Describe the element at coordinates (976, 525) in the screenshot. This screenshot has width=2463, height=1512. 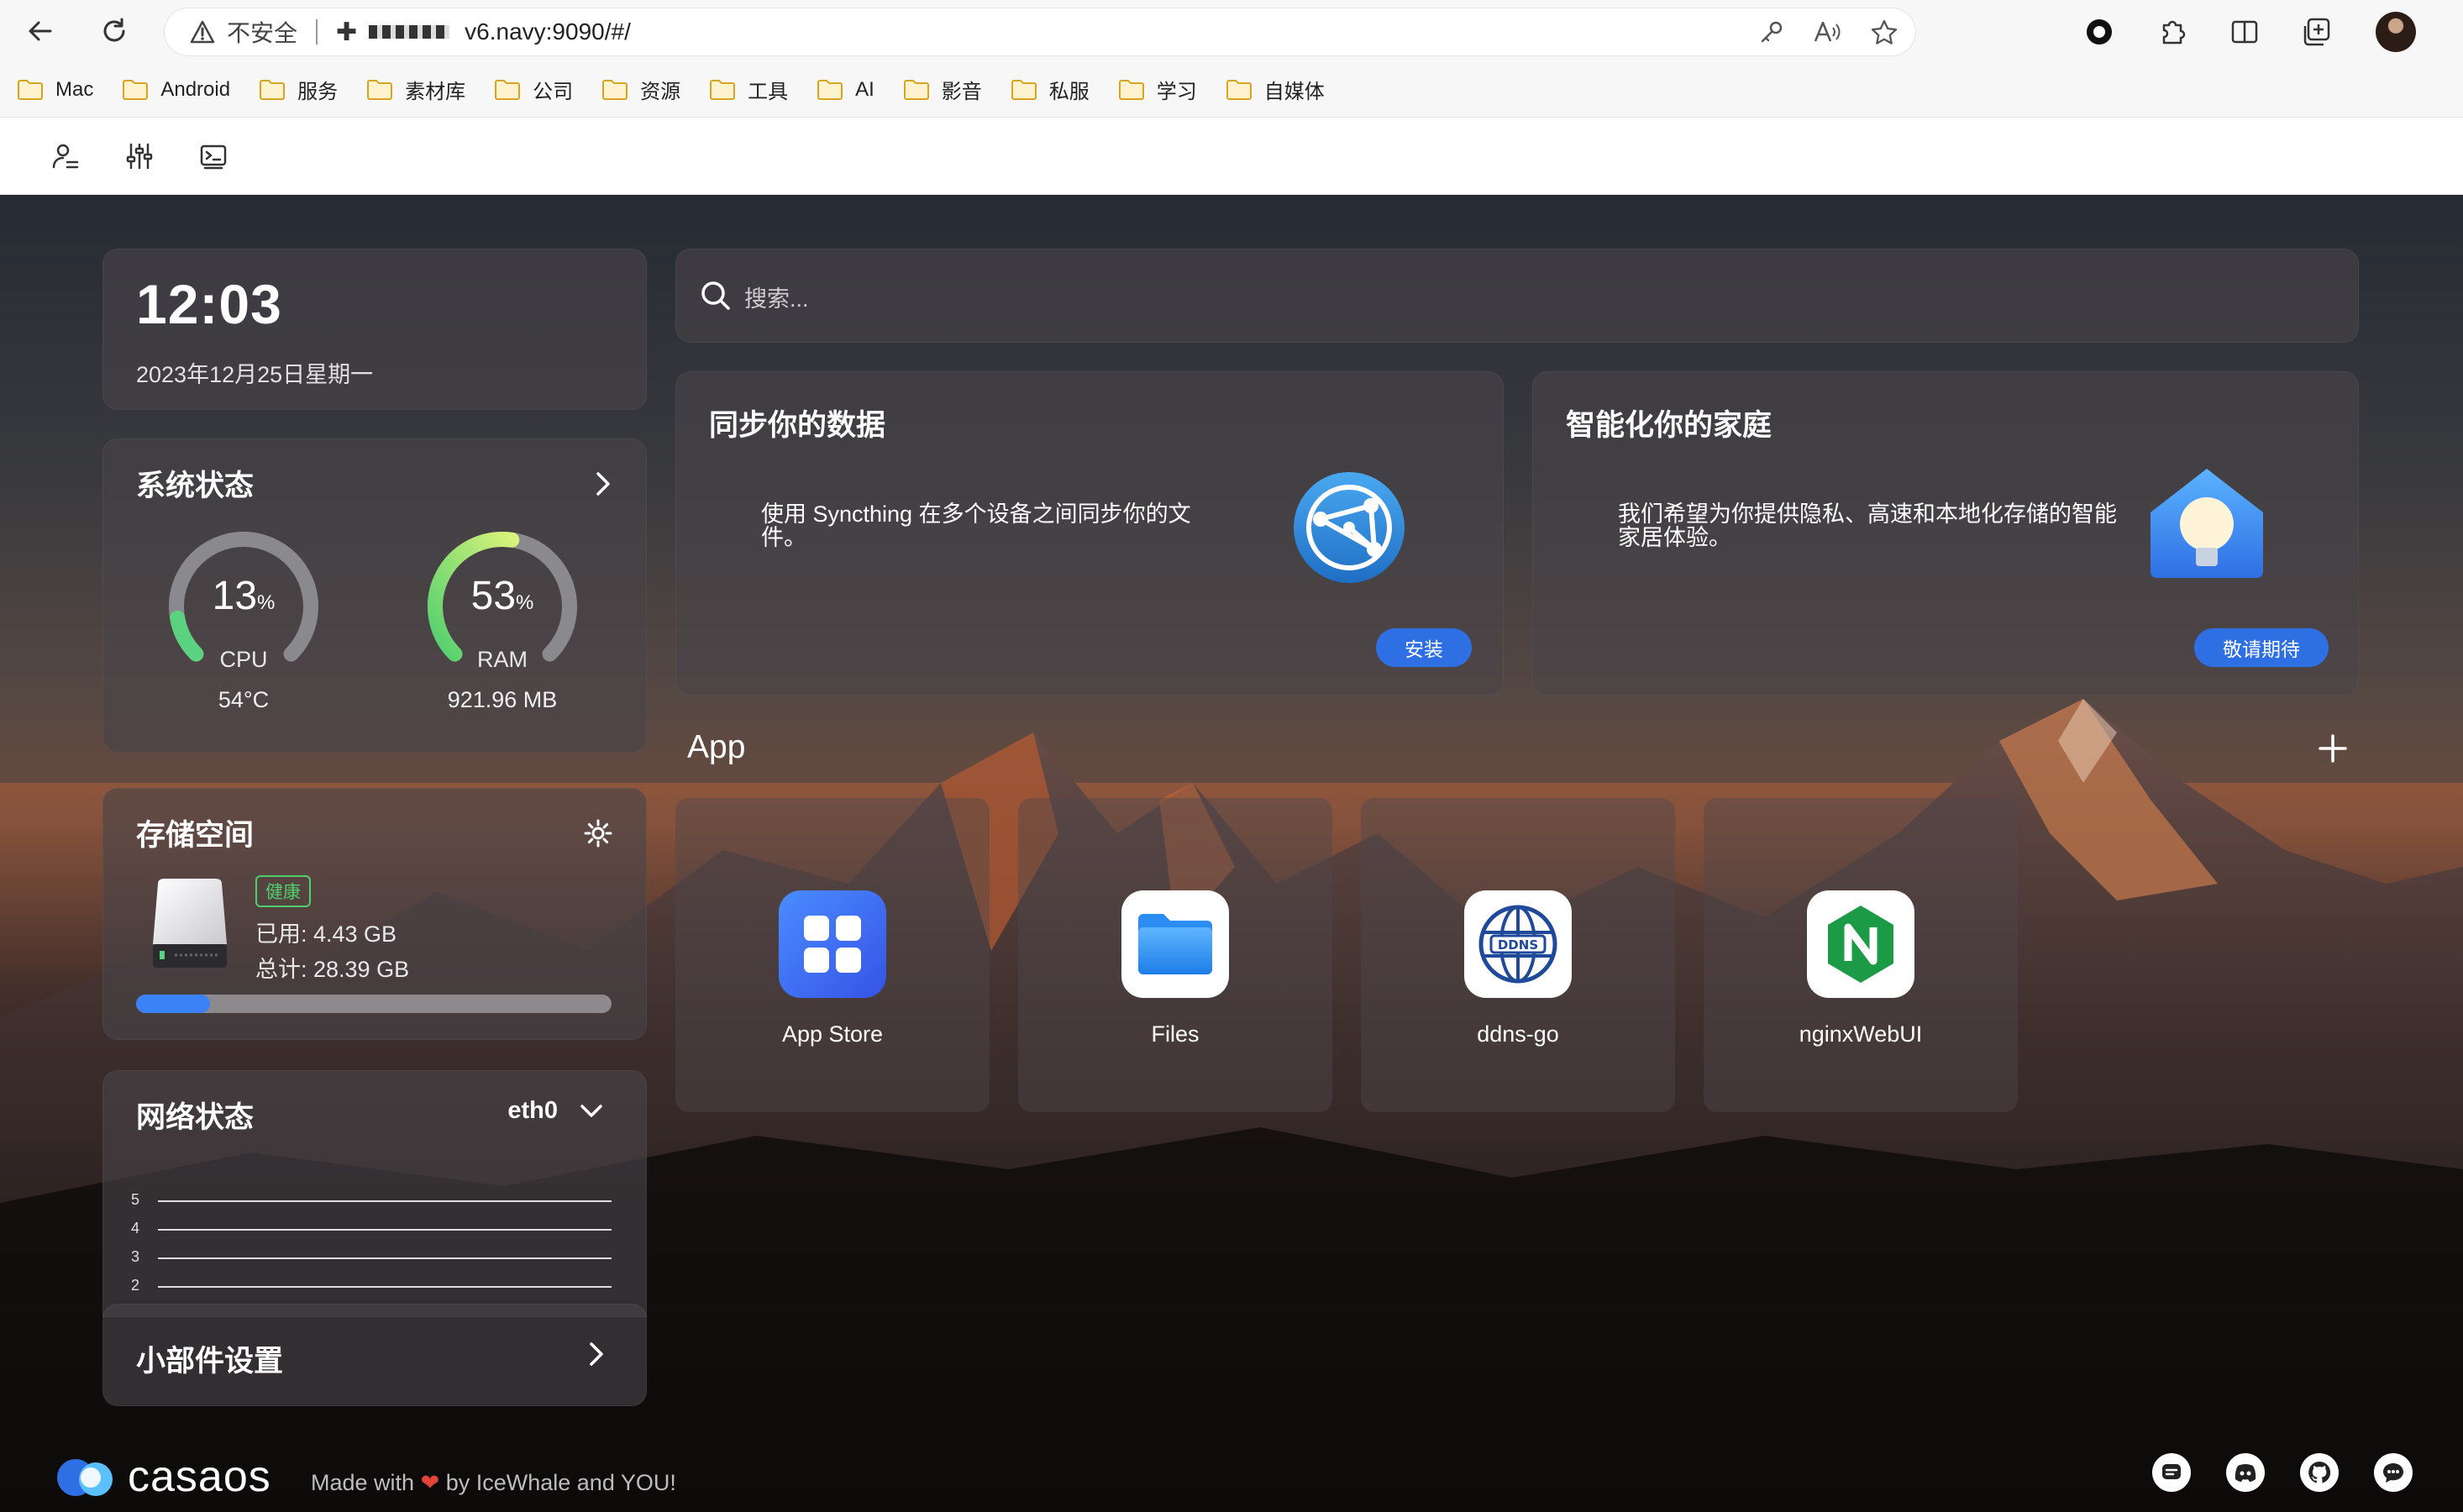
I see `sync-card-description: 使用 Syncthing 在多个设备之间同步你的文件。` at that location.